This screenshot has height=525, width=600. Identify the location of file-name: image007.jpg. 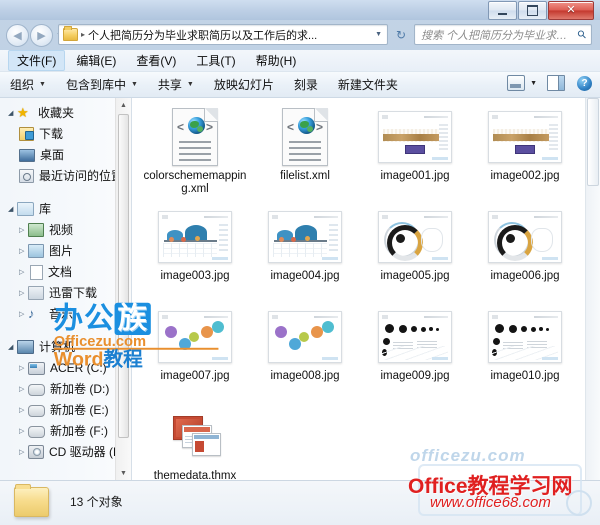
(195, 376).